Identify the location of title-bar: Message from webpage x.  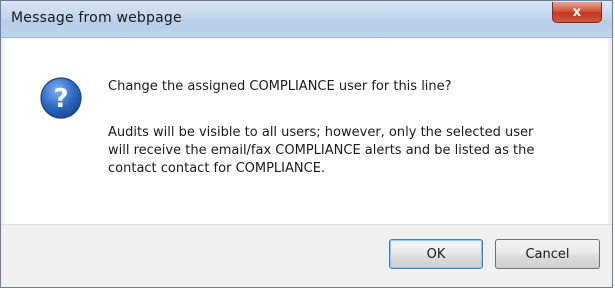
(306, 19).